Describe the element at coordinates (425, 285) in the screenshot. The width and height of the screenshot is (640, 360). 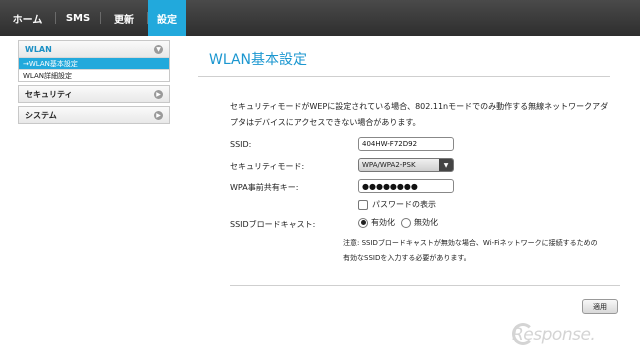
I see `form-divider` at that location.